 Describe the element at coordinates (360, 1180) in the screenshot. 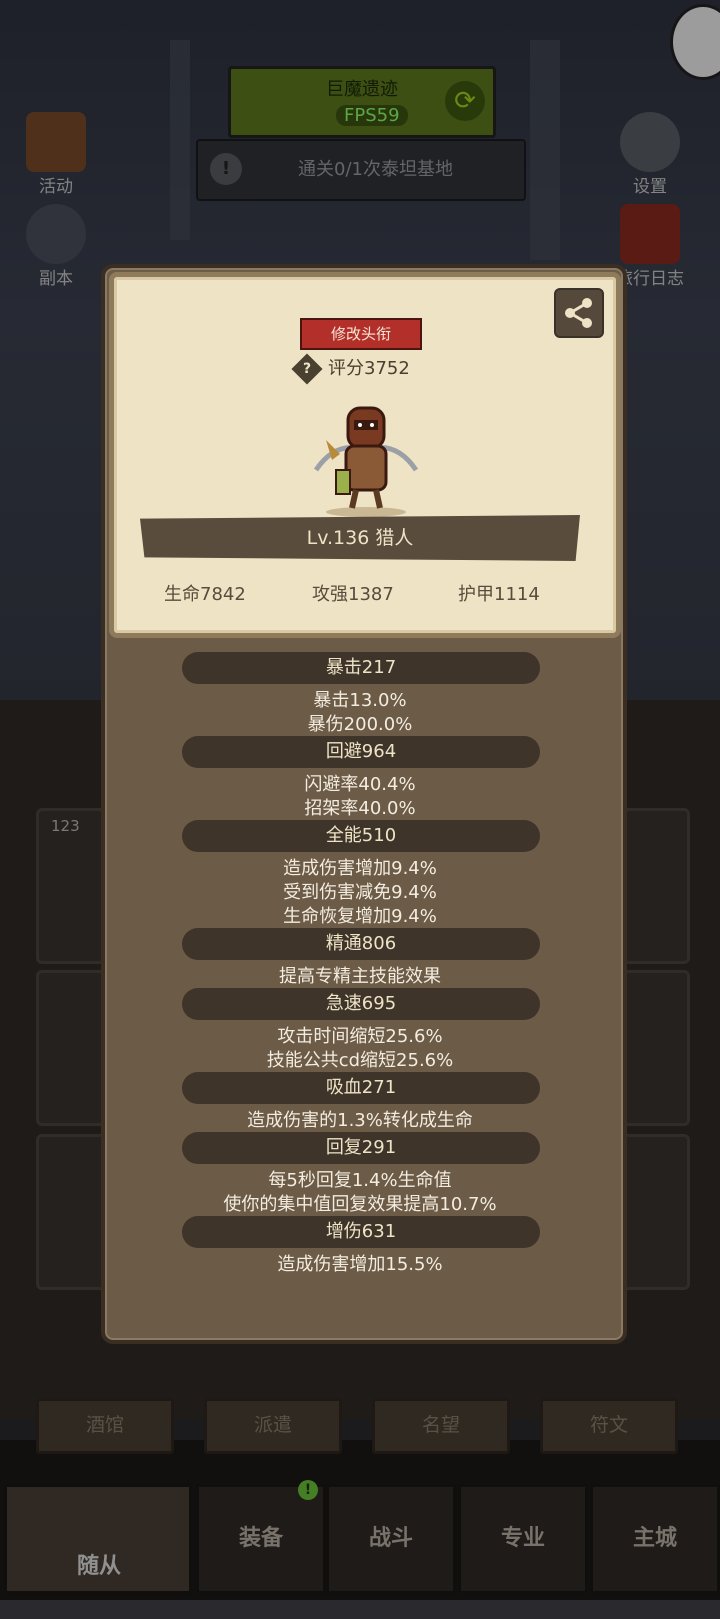

I see `stat-line: 每5秒回复1.4%生命值` at that location.